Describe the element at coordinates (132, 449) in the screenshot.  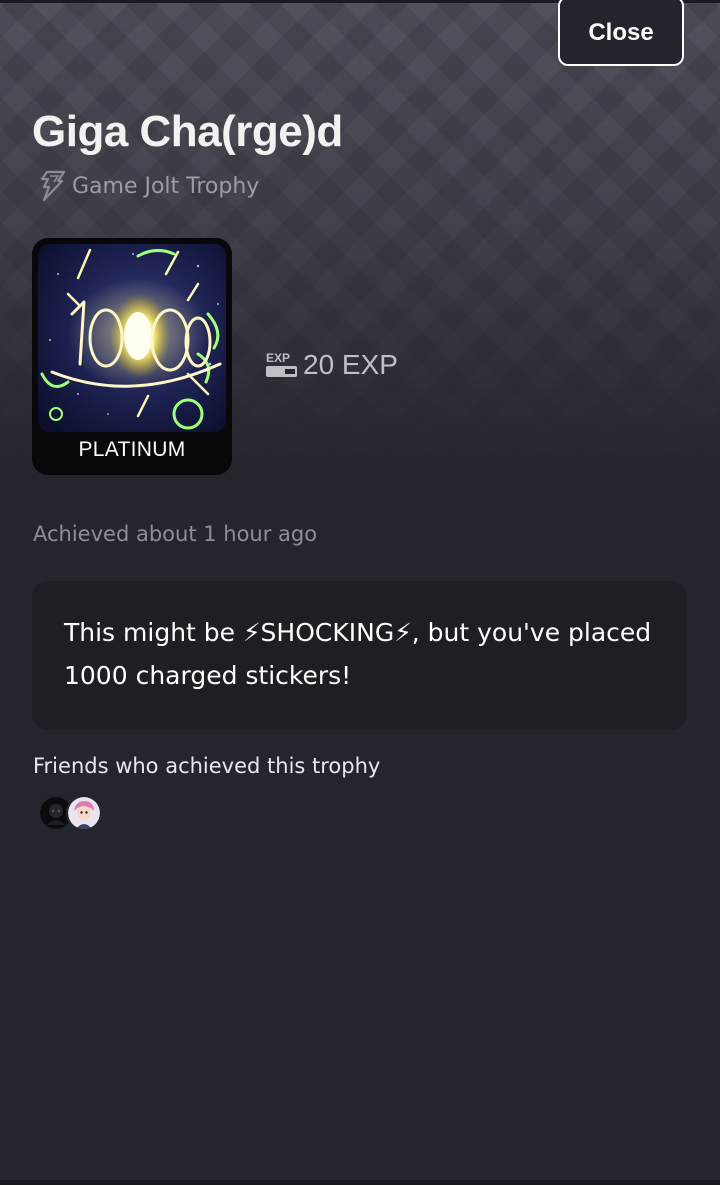
I see `trophy-tier-label: PLATINUM` at that location.